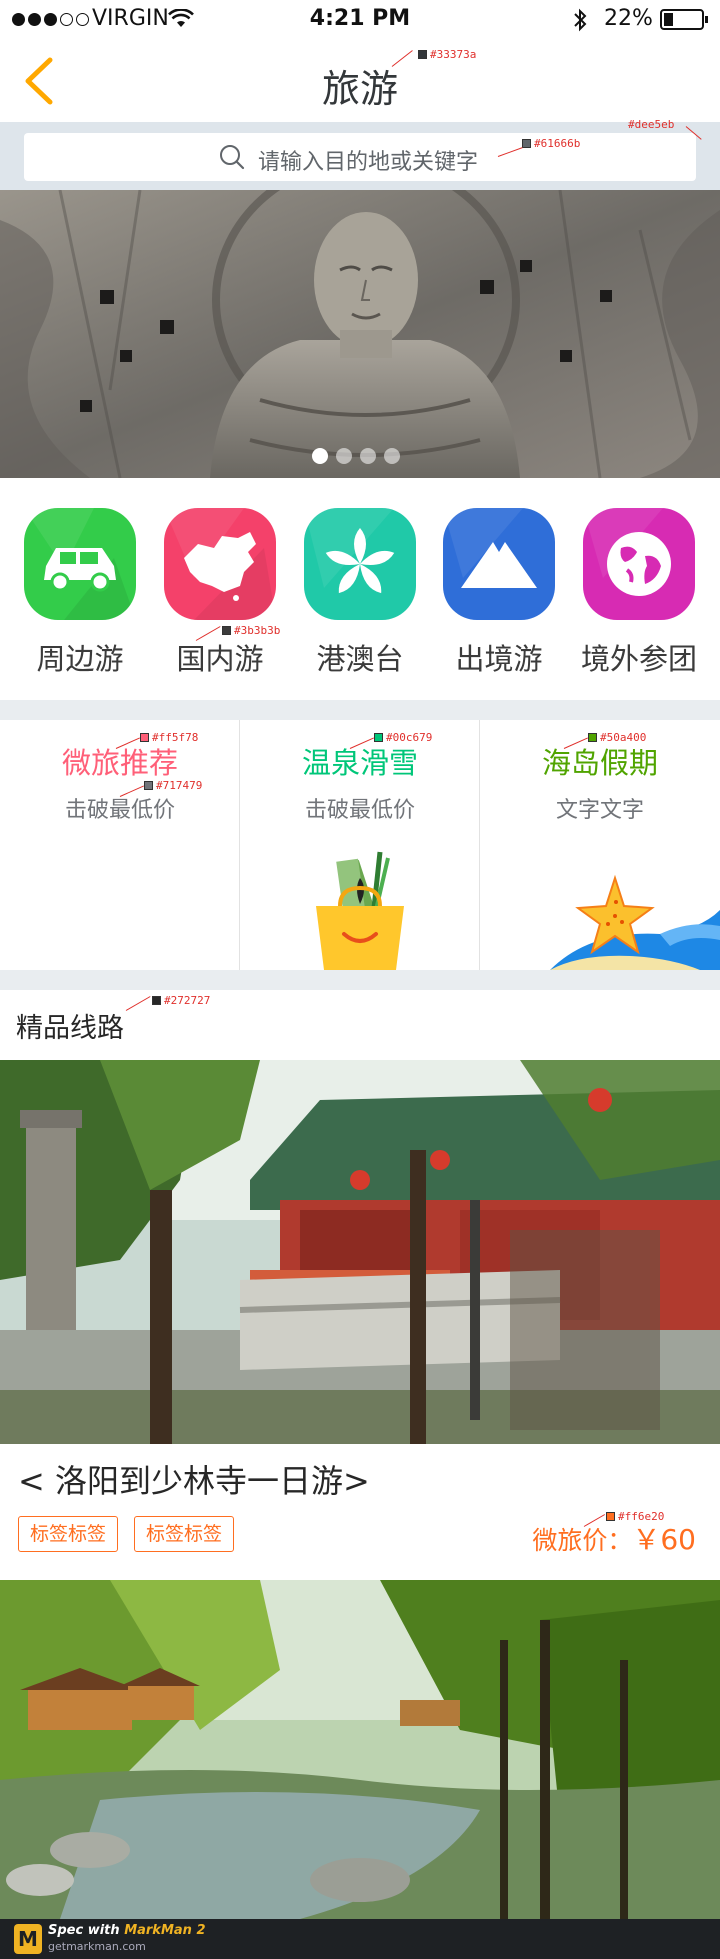 Image resolution: width=720 pixels, height=1959 pixels. What do you see at coordinates (599, 810) in the screenshot?
I see `promo-subtitle: 文字文字` at bounding box center [599, 810].